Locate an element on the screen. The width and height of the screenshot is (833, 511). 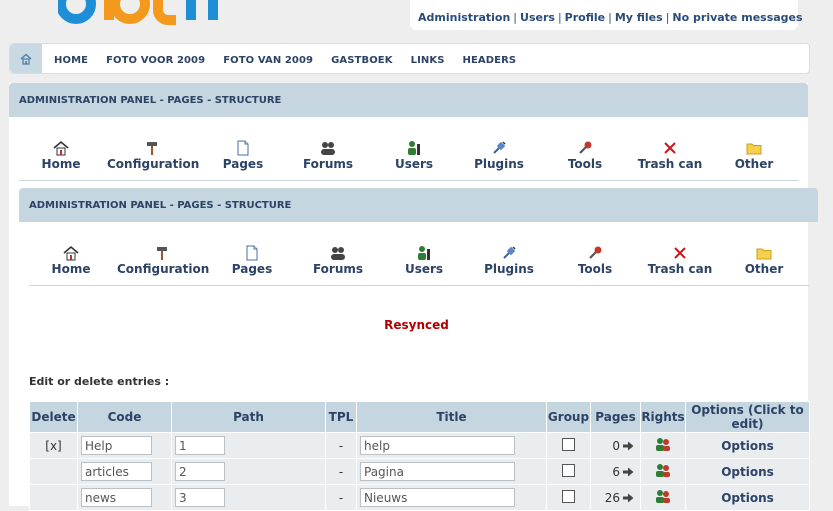
pages-count: 0 is located at coordinates (616, 445).